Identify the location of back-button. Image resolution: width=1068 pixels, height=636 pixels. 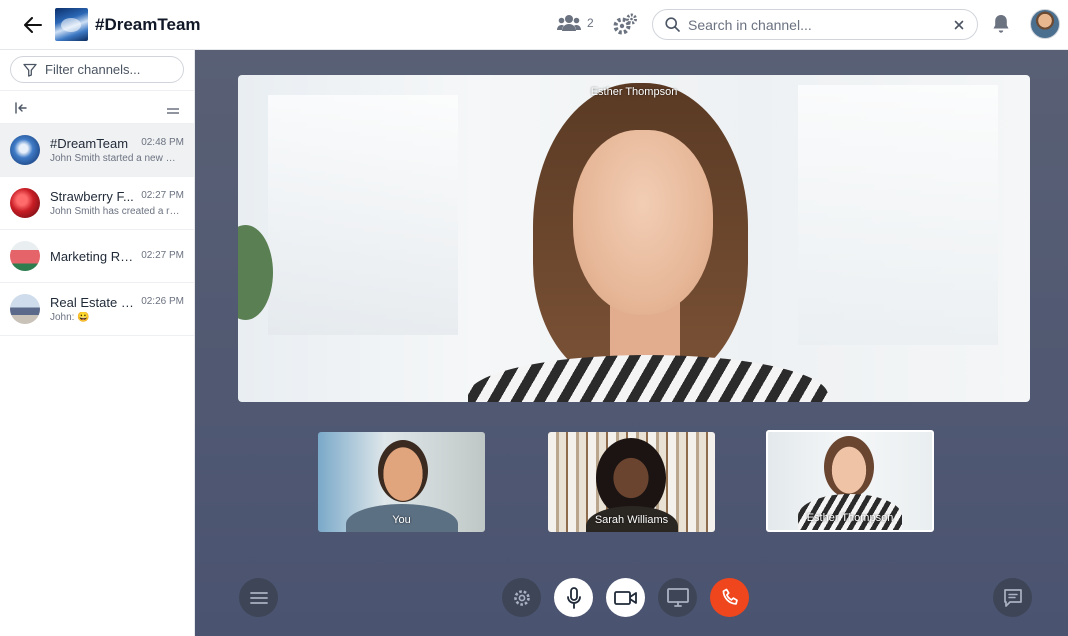
(33, 25).